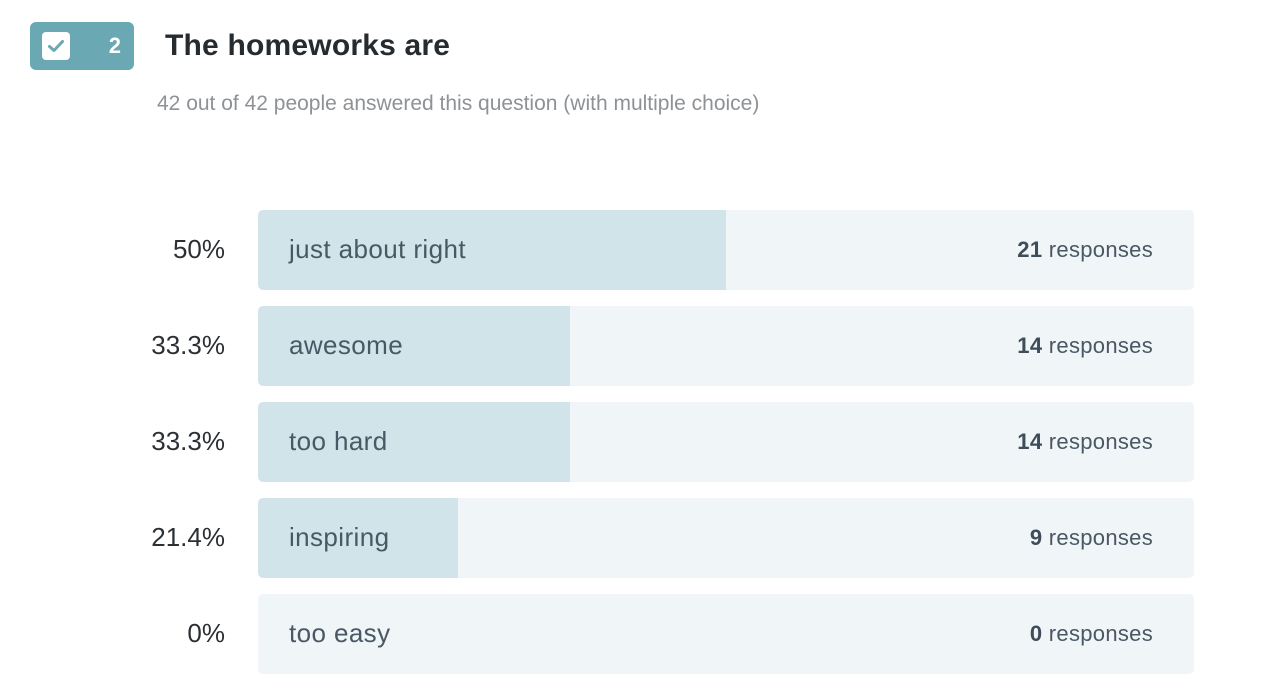  What do you see at coordinates (340, 633) in the screenshot?
I see `answer-label: too easy` at bounding box center [340, 633].